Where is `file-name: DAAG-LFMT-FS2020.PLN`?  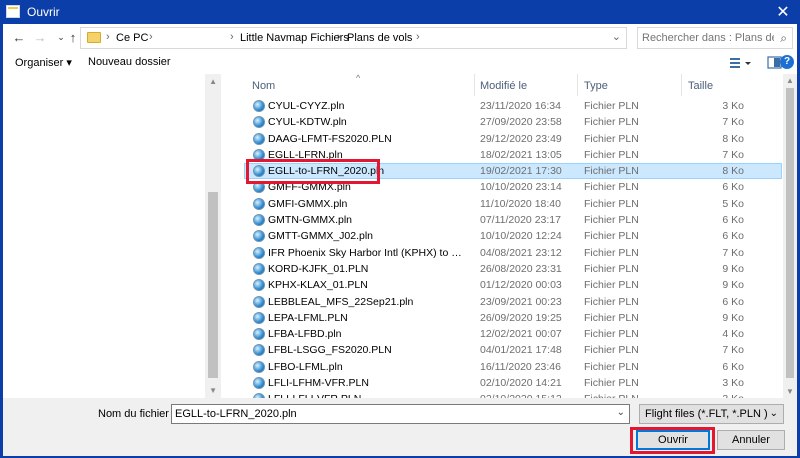 file-name: DAAG-LFMT-FS2020.PLN is located at coordinates (330, 138).